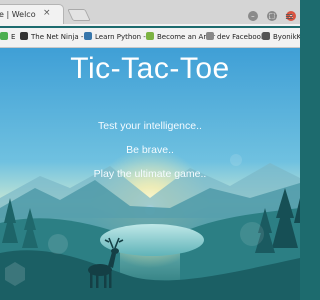 The image size is (320, 300). I want to click on bookmark-item: dev Facebook, so click(235, 36).